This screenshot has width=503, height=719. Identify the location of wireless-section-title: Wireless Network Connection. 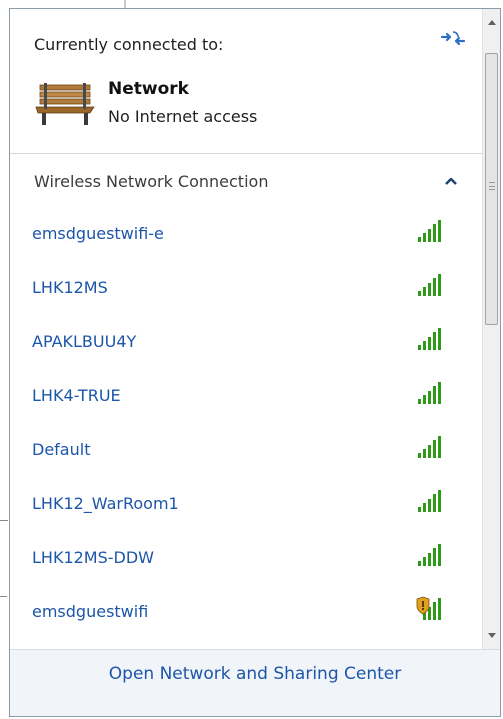
(151, 181).